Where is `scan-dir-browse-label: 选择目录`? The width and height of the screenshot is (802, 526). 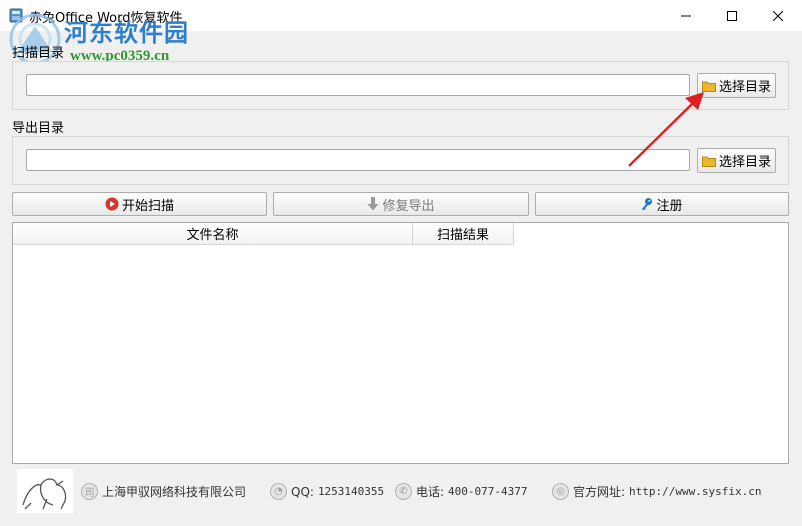 scan-dir-browse-label: 选择目录 is located at coordinates (744, 87).